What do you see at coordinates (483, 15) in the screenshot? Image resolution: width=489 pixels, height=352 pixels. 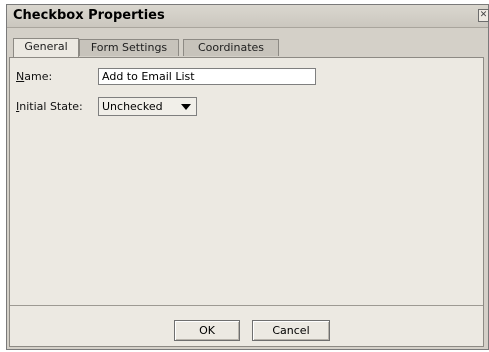 I see `close-icon: ✕` at bounding box center [483, 15].